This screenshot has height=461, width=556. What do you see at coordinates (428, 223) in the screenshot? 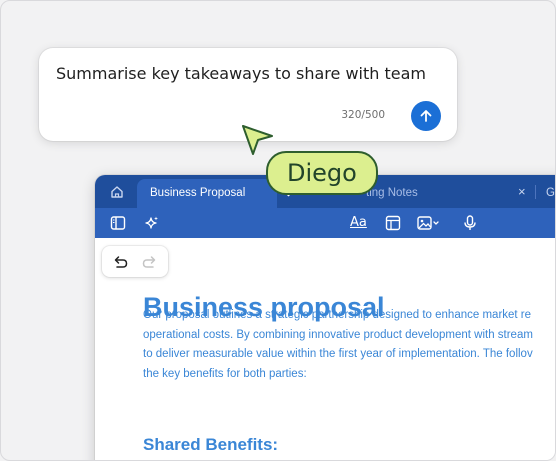
I see `image-icon` at bounding box center [428, 223].